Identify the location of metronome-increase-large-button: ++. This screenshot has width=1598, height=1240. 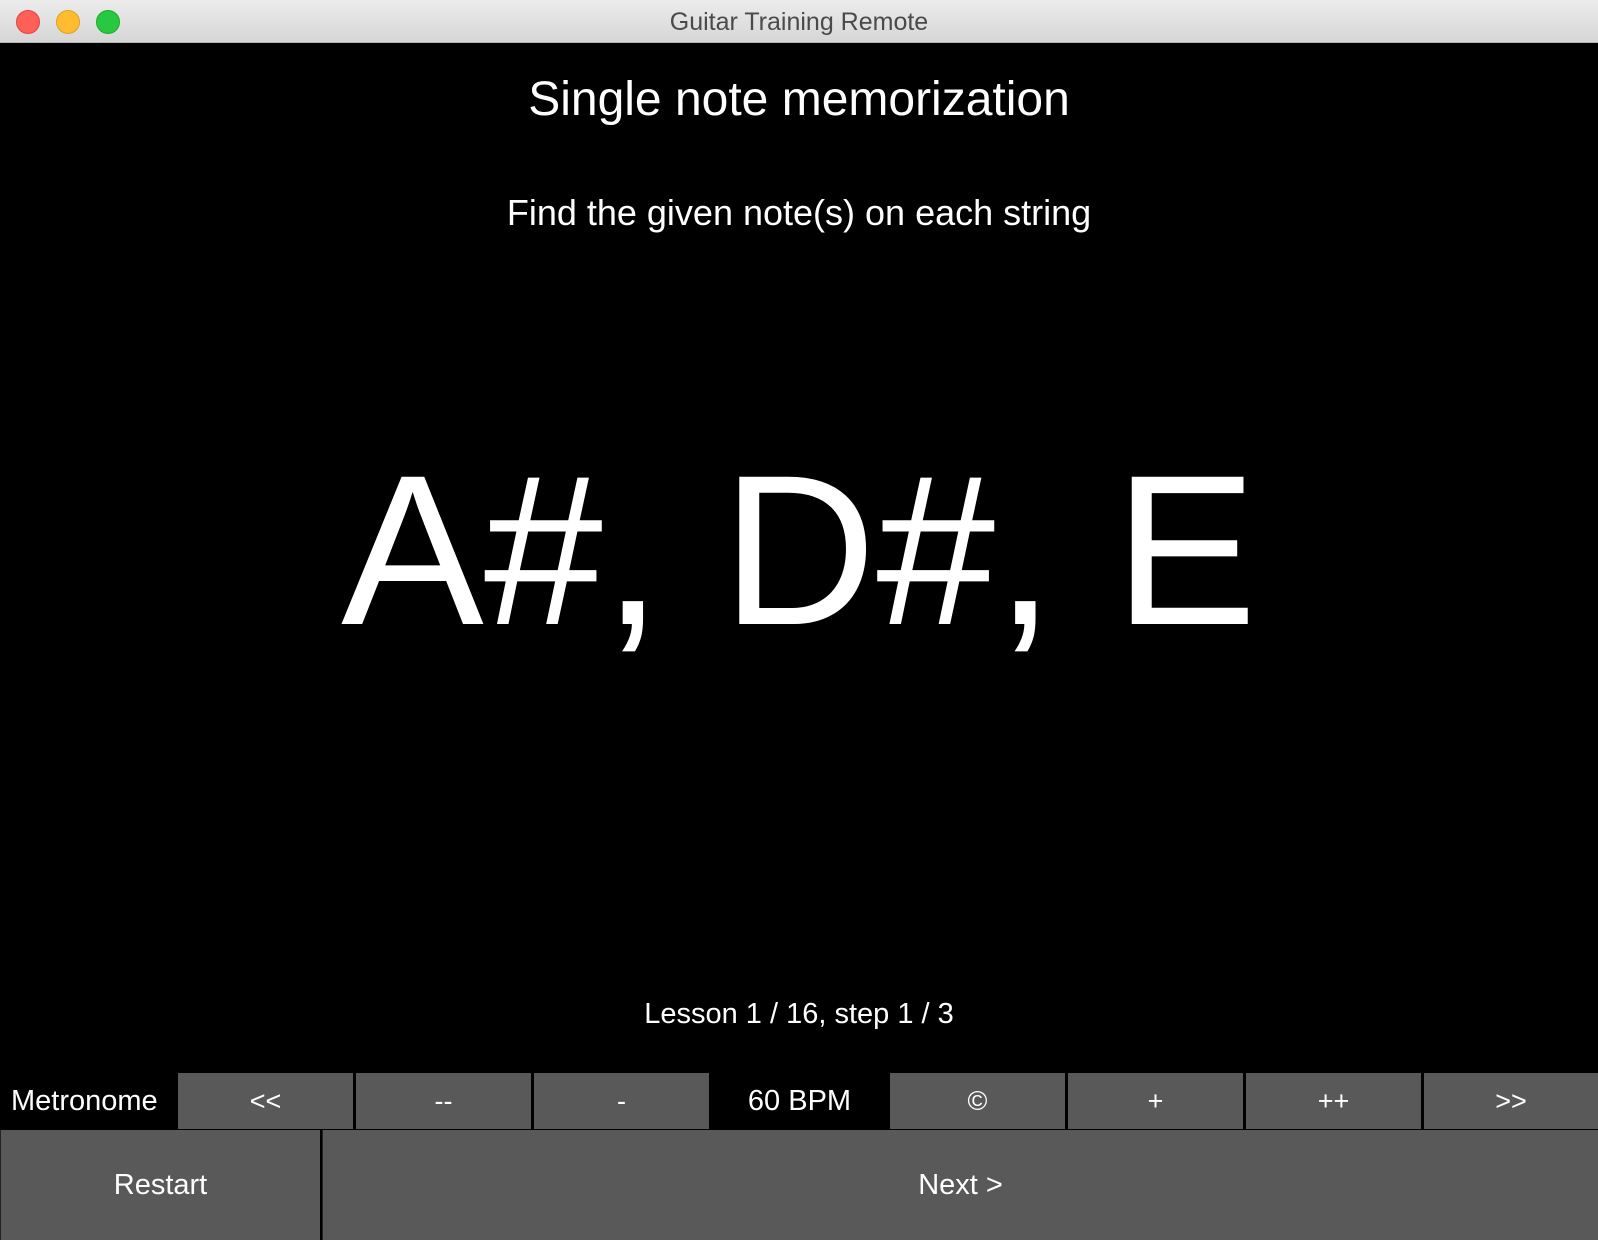
(1333, 1101).